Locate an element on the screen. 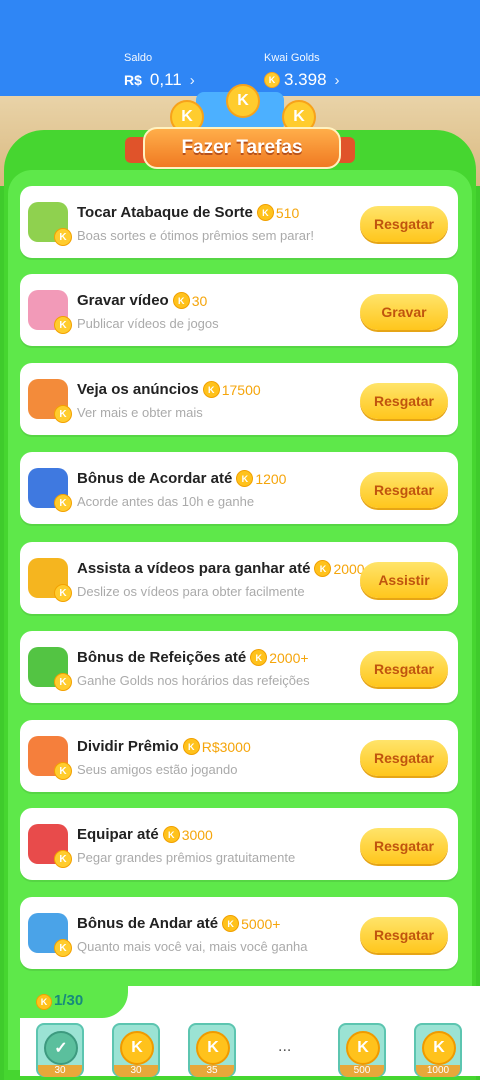 The image size is (480, 1080). saldo-balance: Saldo R$ 0,11 › is located at coordinates (159, 71).